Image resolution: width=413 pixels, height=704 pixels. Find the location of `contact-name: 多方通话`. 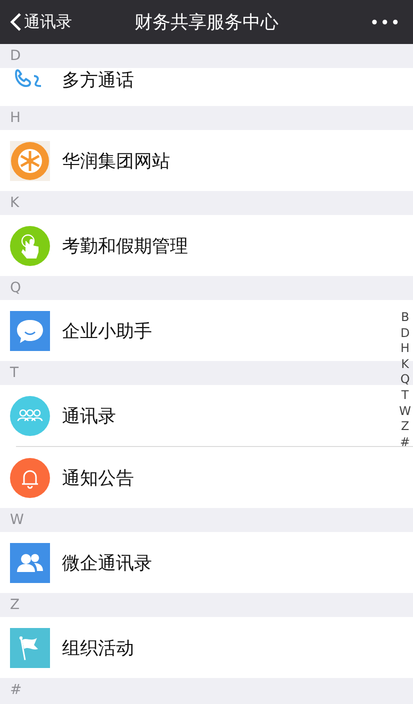

contact-name: 多方通话 is located at coordinates (98, 80).